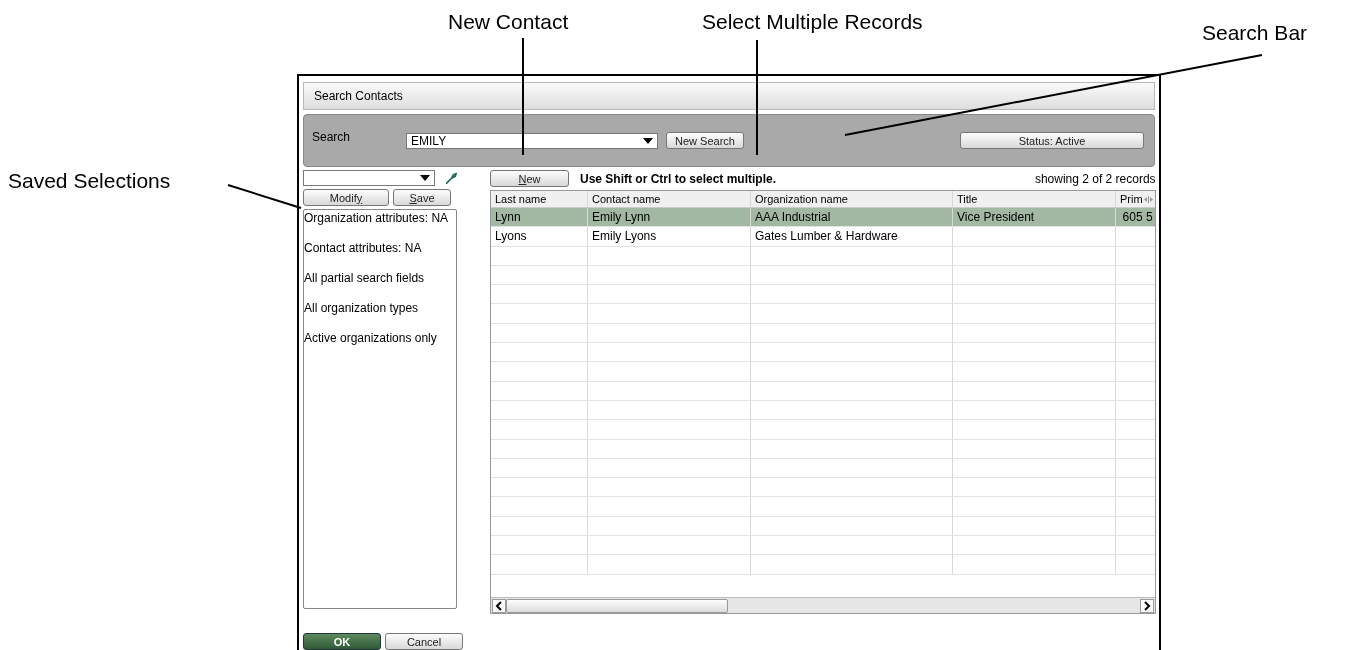 The width and height of the screenshot is (1345, 650). What do you see at coordinates (812, 22) in the screenshot?
I see `callout-label: Select Multiple Records` at bounding box center [812, 22].